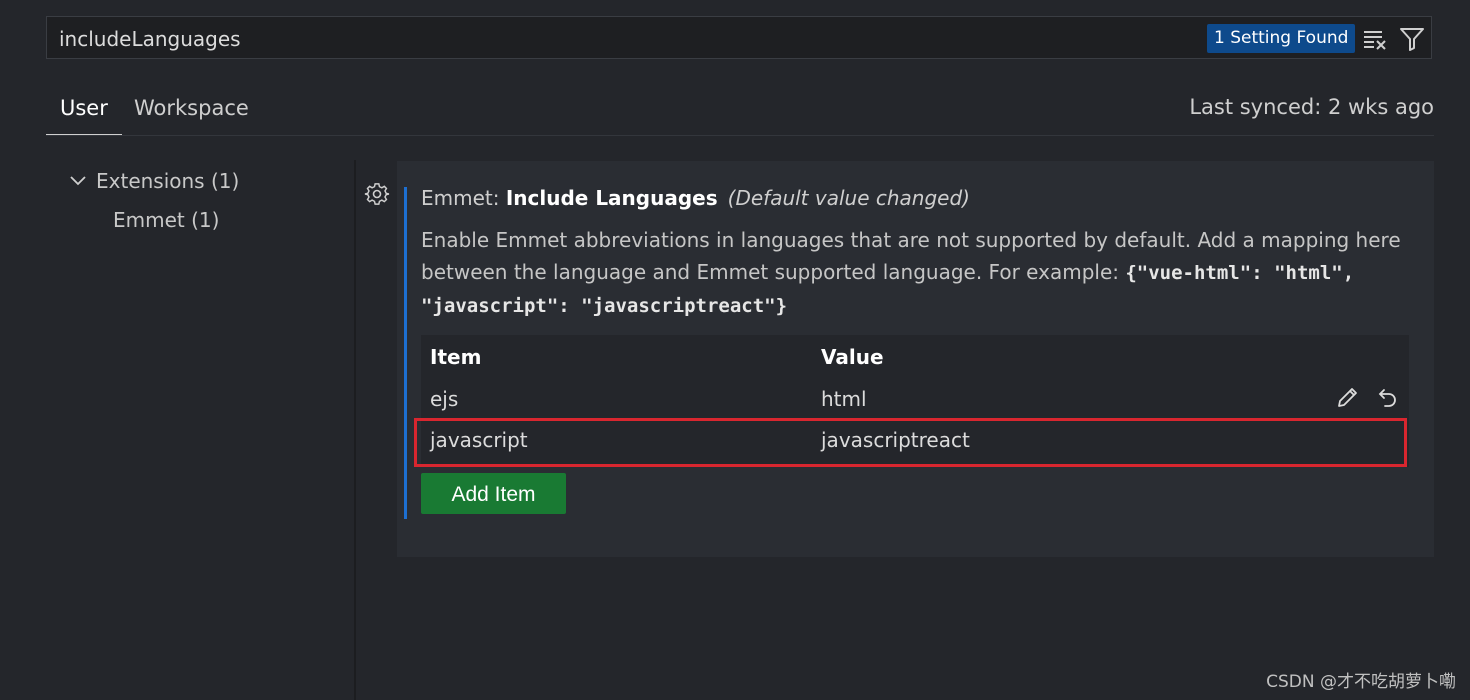 The height and width of the screenshot is (700, 1470). What do you see at coordinates (1281, 38) in the screenshot?
I see `search-result-badge: 1 Setting Found` at bounding box center [1281, 38].